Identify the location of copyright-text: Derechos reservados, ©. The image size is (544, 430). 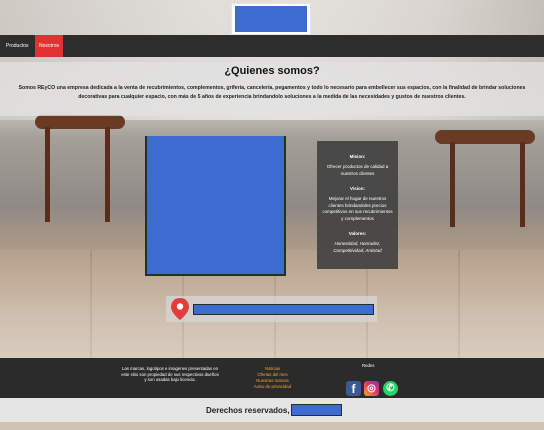
(252, 410).